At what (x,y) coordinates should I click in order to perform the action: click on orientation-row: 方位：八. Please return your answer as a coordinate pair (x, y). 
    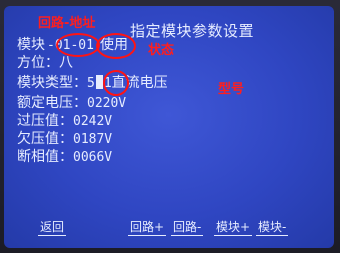
    Looking at the image, I should click on (45, 63).